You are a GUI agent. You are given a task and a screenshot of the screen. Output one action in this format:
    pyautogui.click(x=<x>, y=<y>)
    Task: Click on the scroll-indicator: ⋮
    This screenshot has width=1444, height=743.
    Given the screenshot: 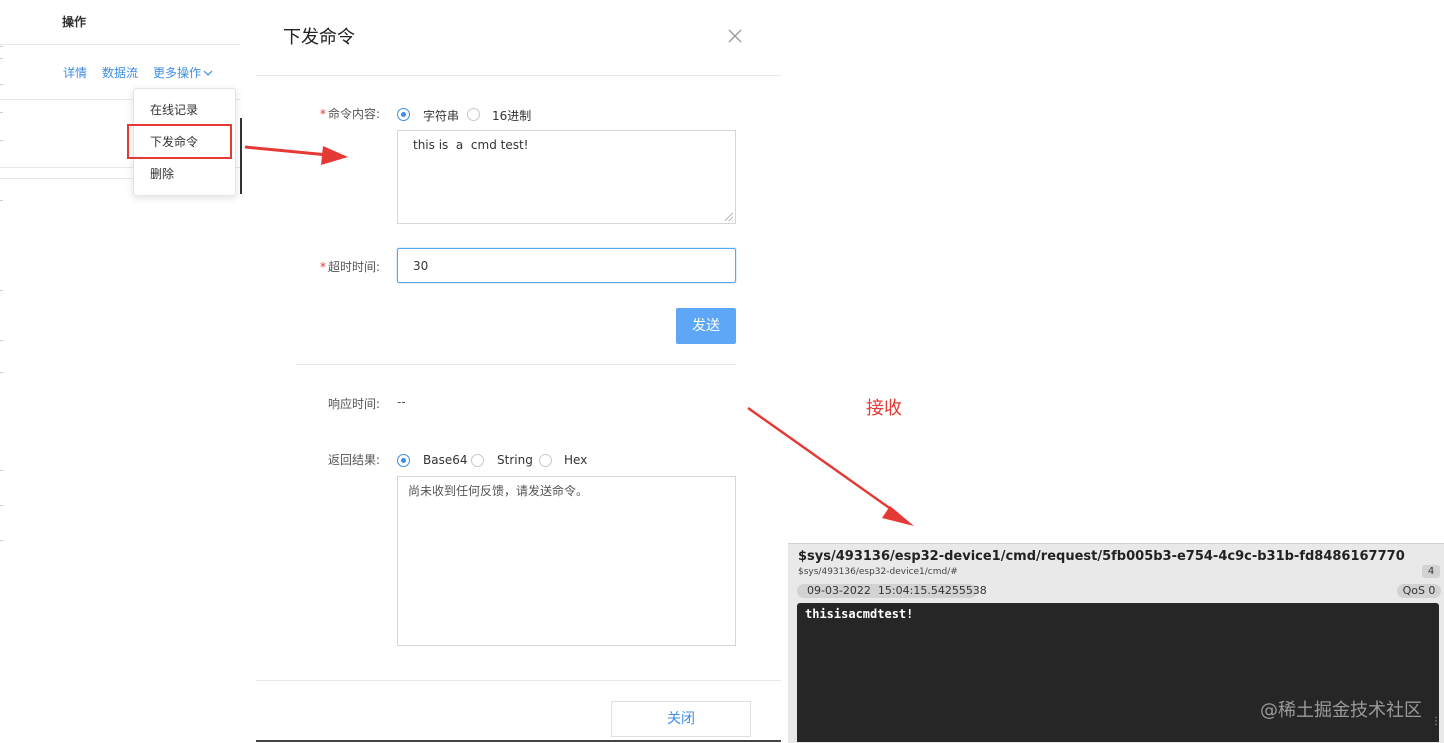 What is the action you would take?
    pyautogui.click(x=1436, y=721)
    